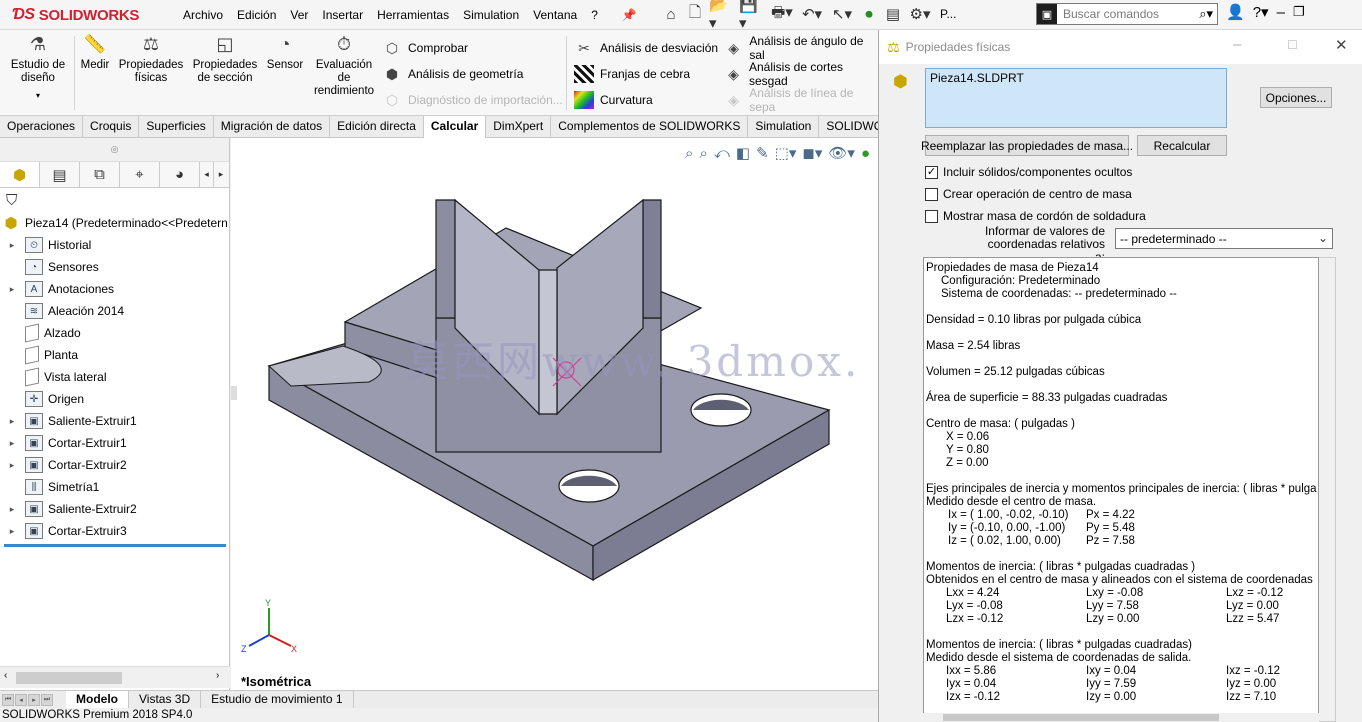  What do you see at coordinates (453, 74) in the screenshot?
I see `geometry-analysis-button: ⬢ Análisis de geometría` at bounding box center [453, 74].